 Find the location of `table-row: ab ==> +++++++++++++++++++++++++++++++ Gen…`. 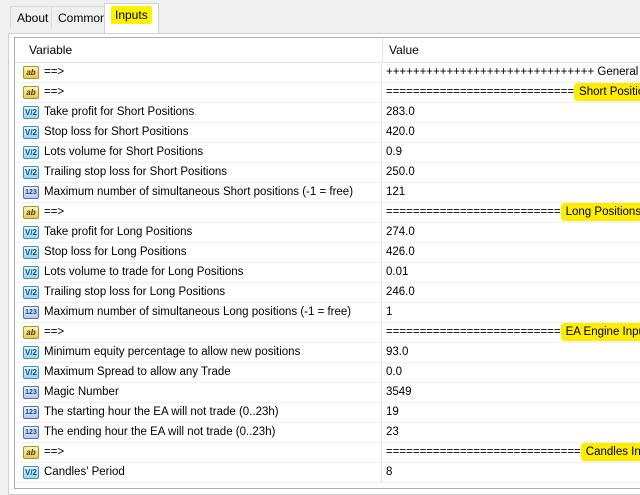

table-row: ab ==> +++++++++++++++++++++++++++++++ Gen… is located at coordinates (327, 73).